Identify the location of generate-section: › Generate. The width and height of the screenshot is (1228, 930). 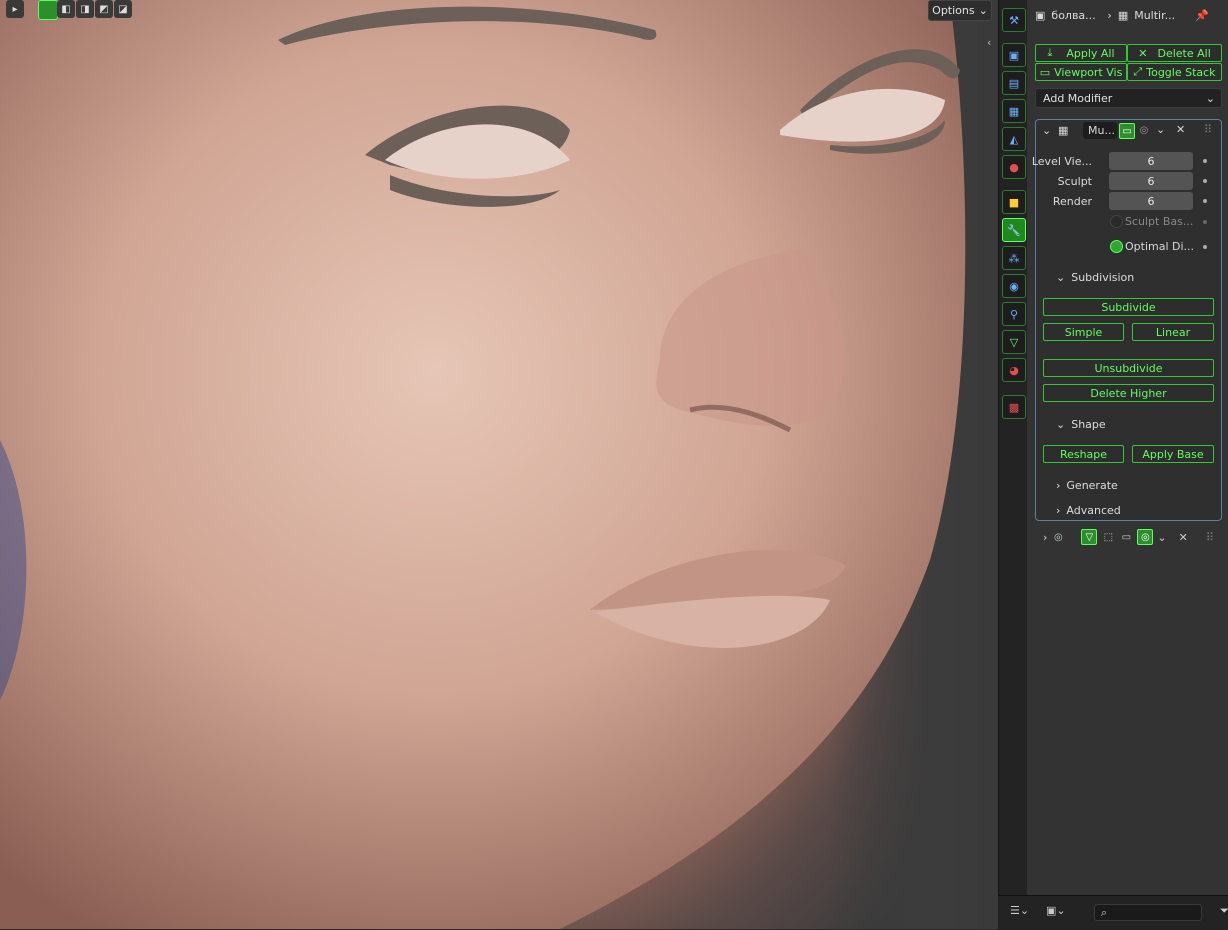
(1087, 485).